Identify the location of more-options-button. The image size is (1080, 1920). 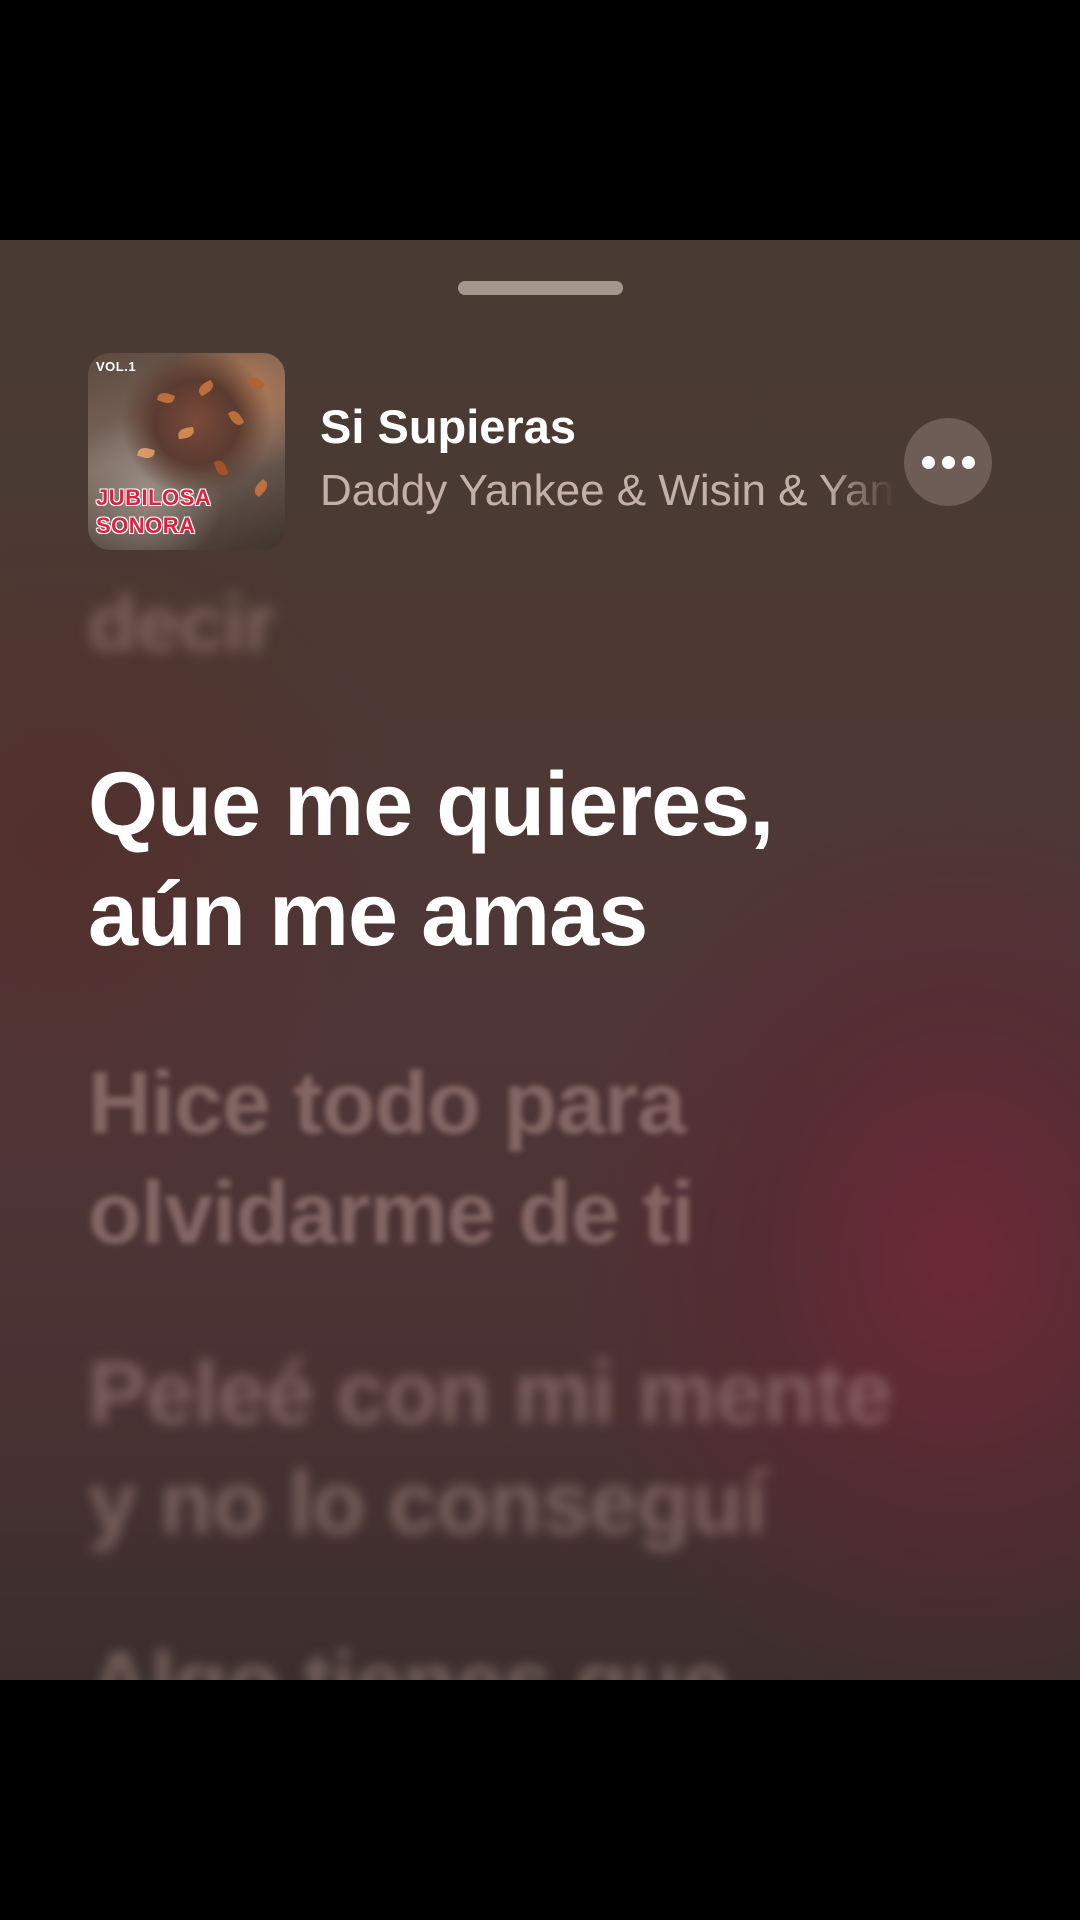
(948, 462).